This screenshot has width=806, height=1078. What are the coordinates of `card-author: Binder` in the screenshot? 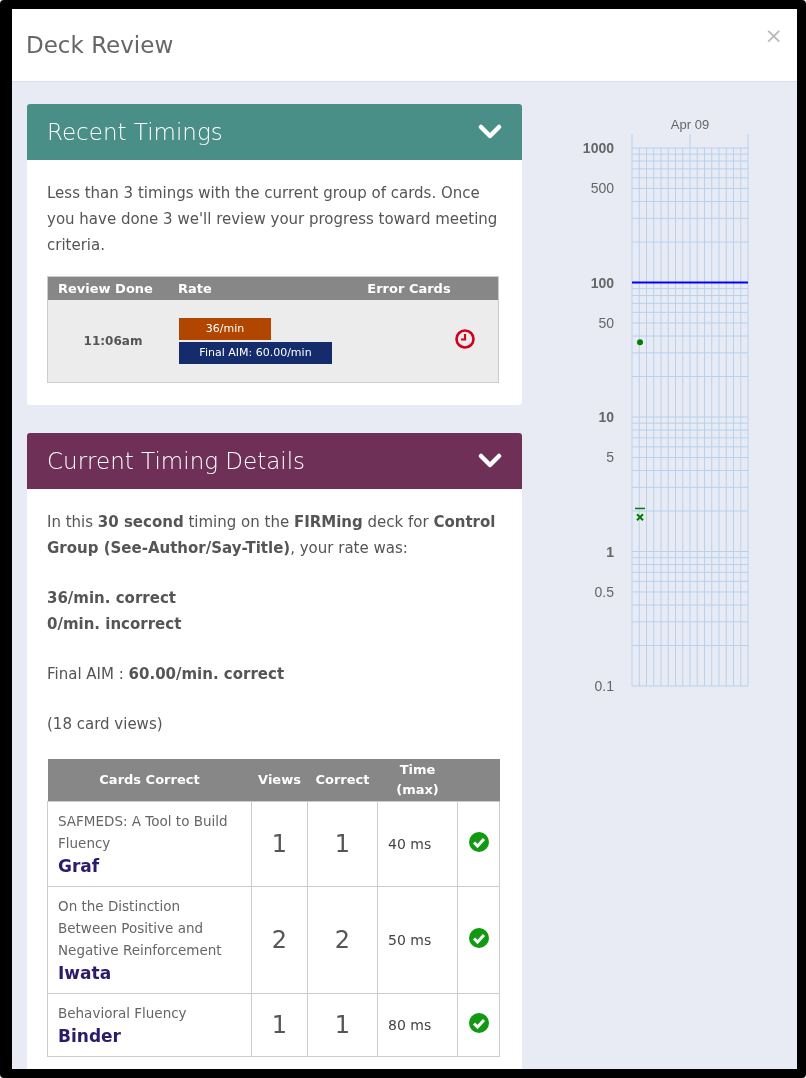 It's located at (90, 1036).